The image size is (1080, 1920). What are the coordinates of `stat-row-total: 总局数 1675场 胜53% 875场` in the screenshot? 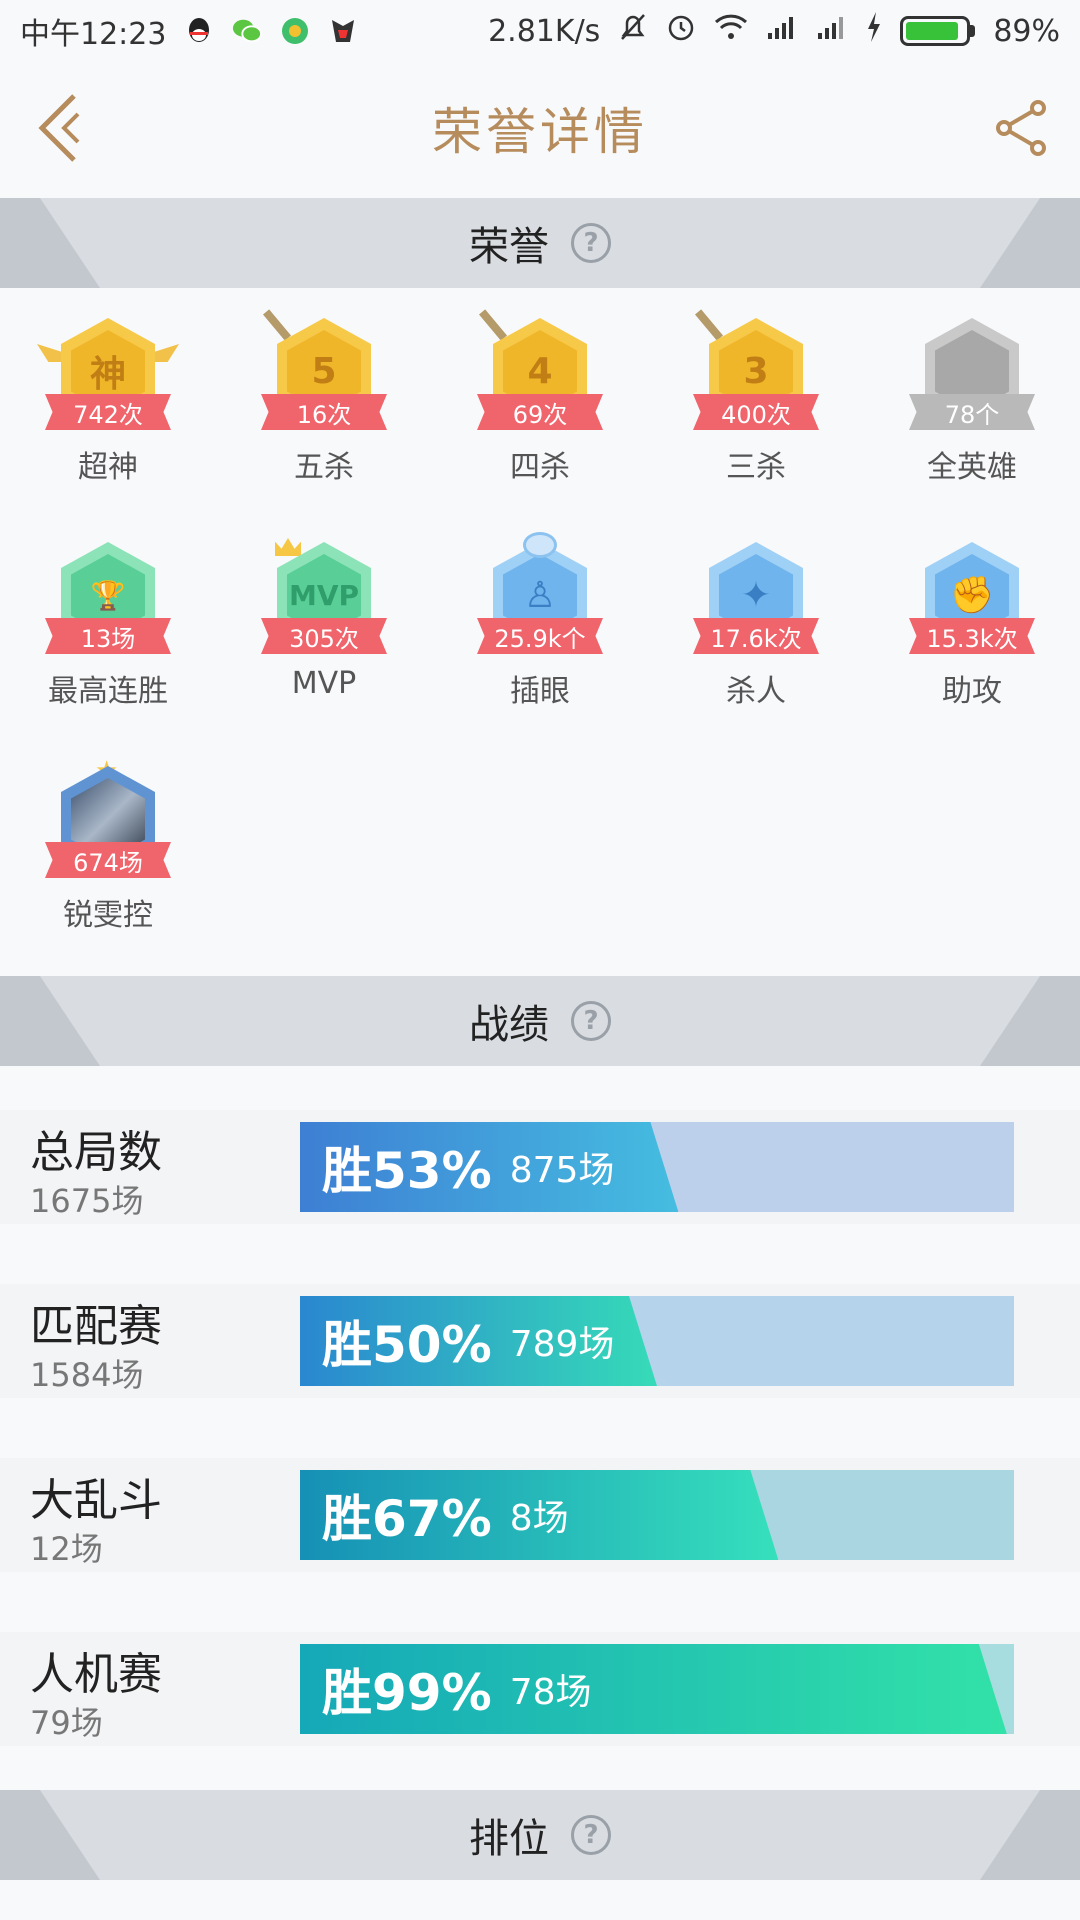 It's located at (540, 1167).